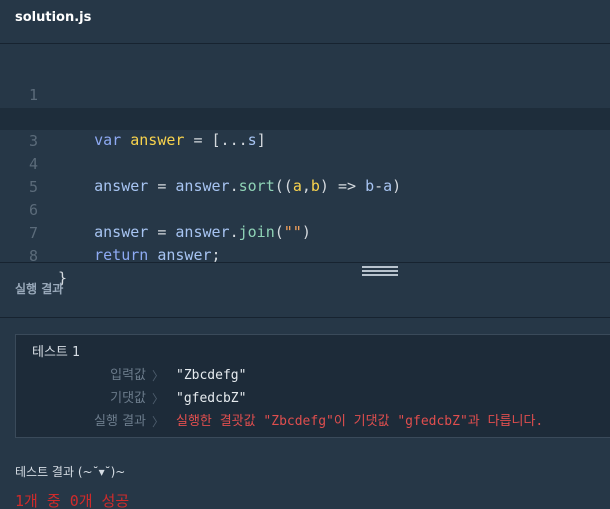  I want to click on code-line: 2 var answer = [...s], so click(305, 117).